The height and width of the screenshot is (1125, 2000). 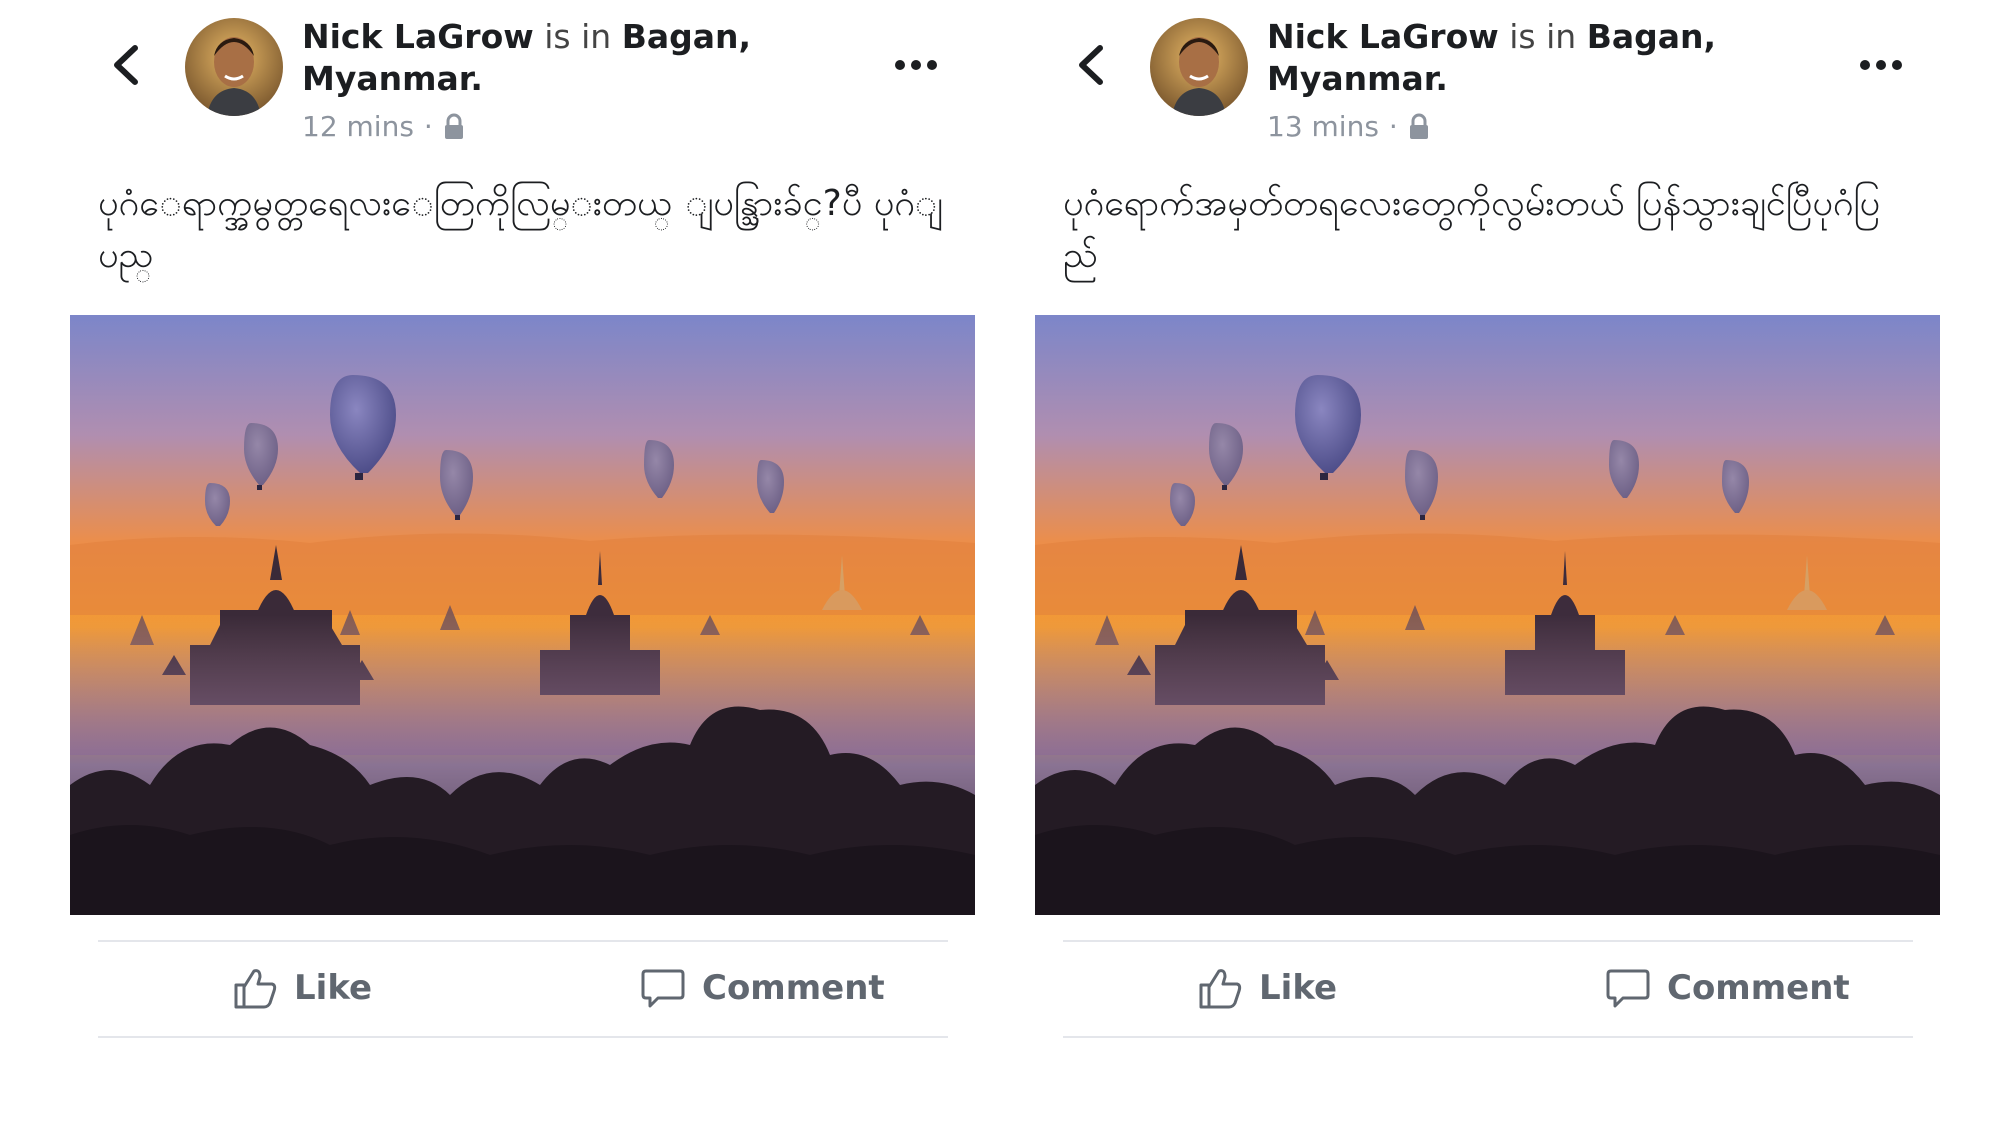 What do you see at coordinates (1323, 126) in the screenshot?
I see `timestamp: 13 mins` at bounding box center [1323, 126].